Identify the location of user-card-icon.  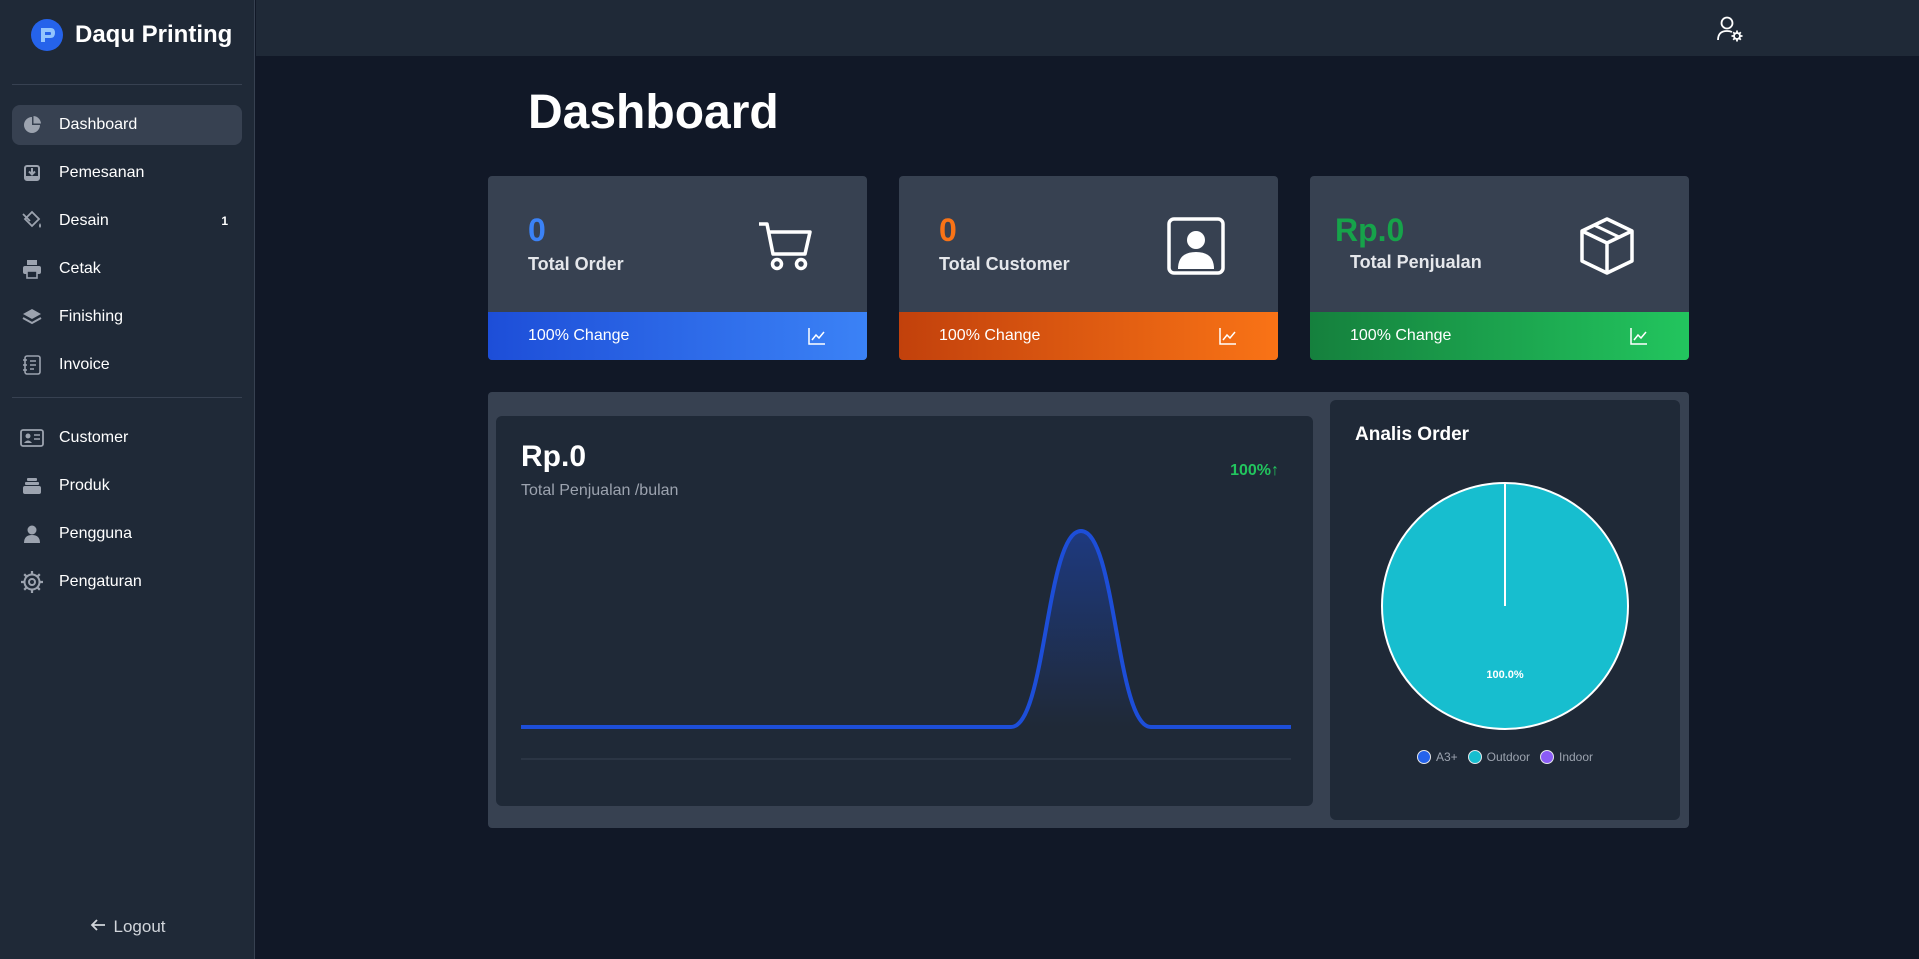
(1196, 246).